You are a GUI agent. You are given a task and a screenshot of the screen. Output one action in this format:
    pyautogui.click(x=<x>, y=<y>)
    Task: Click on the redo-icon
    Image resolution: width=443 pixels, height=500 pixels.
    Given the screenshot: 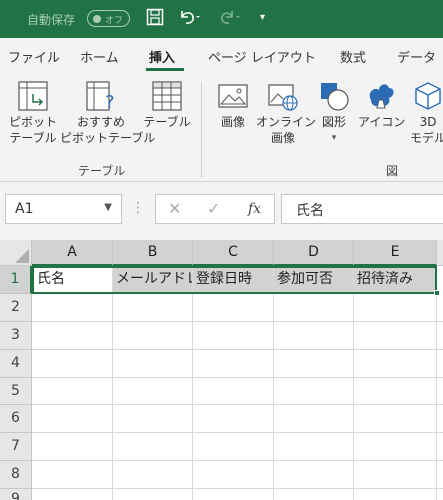 What is the action you would take?
    pyautogui.click(x=231, y=20)
    